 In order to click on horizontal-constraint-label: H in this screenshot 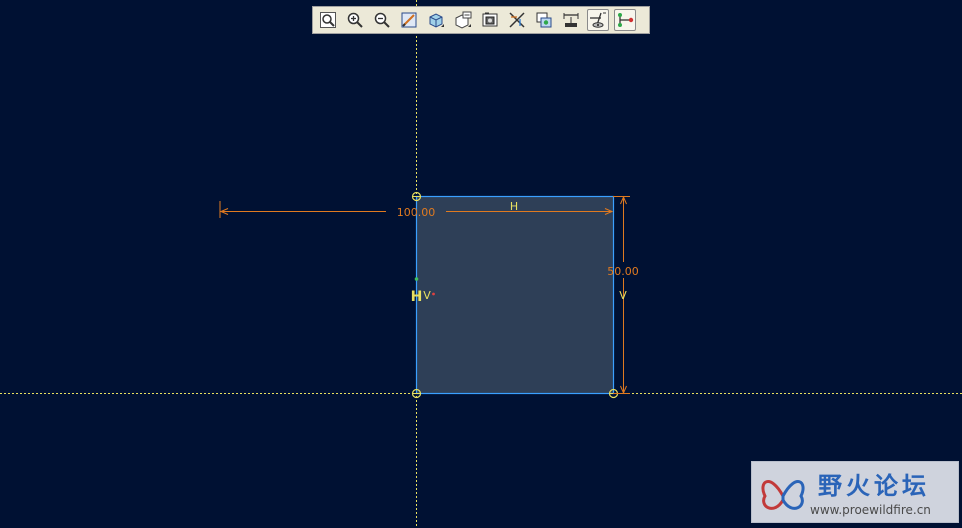, I will do `click(514, 206)`.